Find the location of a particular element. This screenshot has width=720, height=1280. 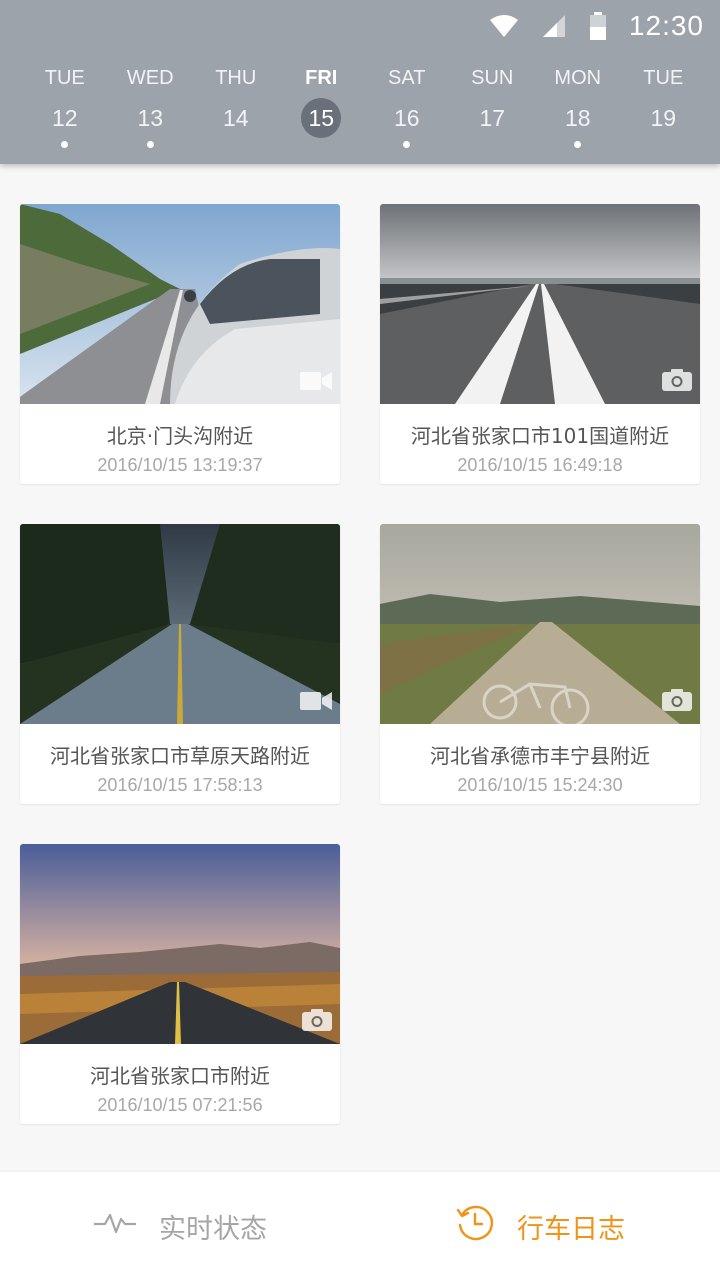

day-of-week: SUN is located at coordinates (492, 78).